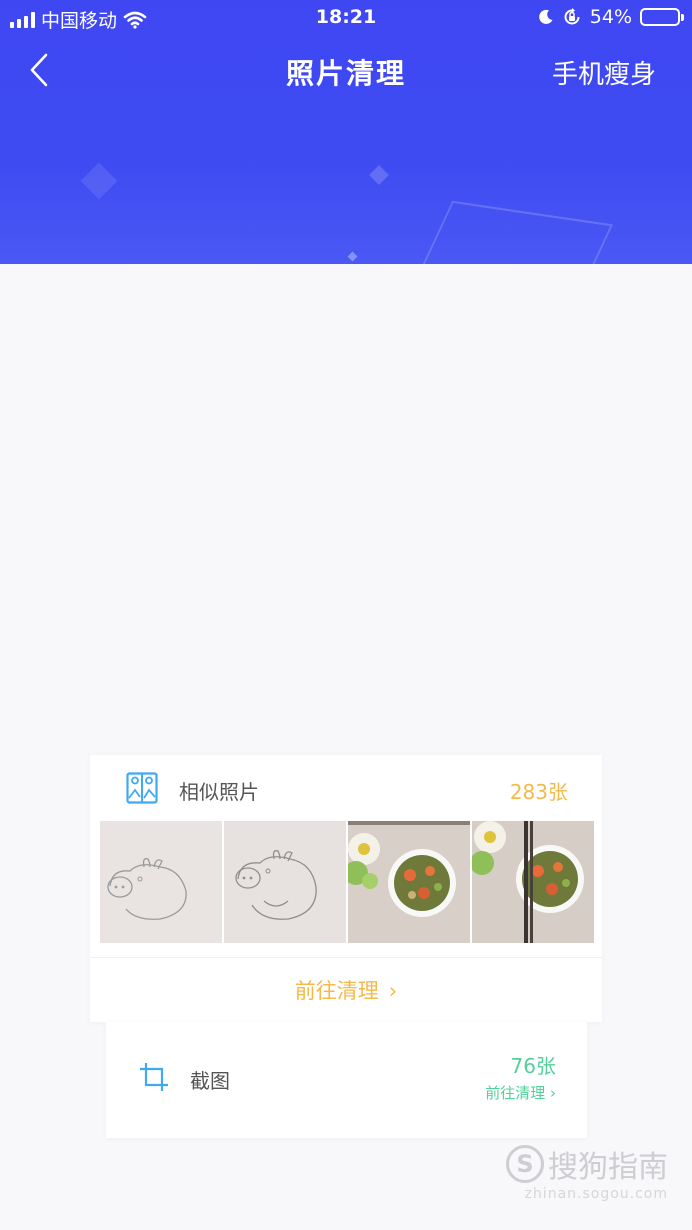 The width and height of the screenshot is (692, 1230). What do you see at coordinates (210, 1081) in the screenshot?
I see `screenshots-label: 截图` at bounding box center [210, 1081].